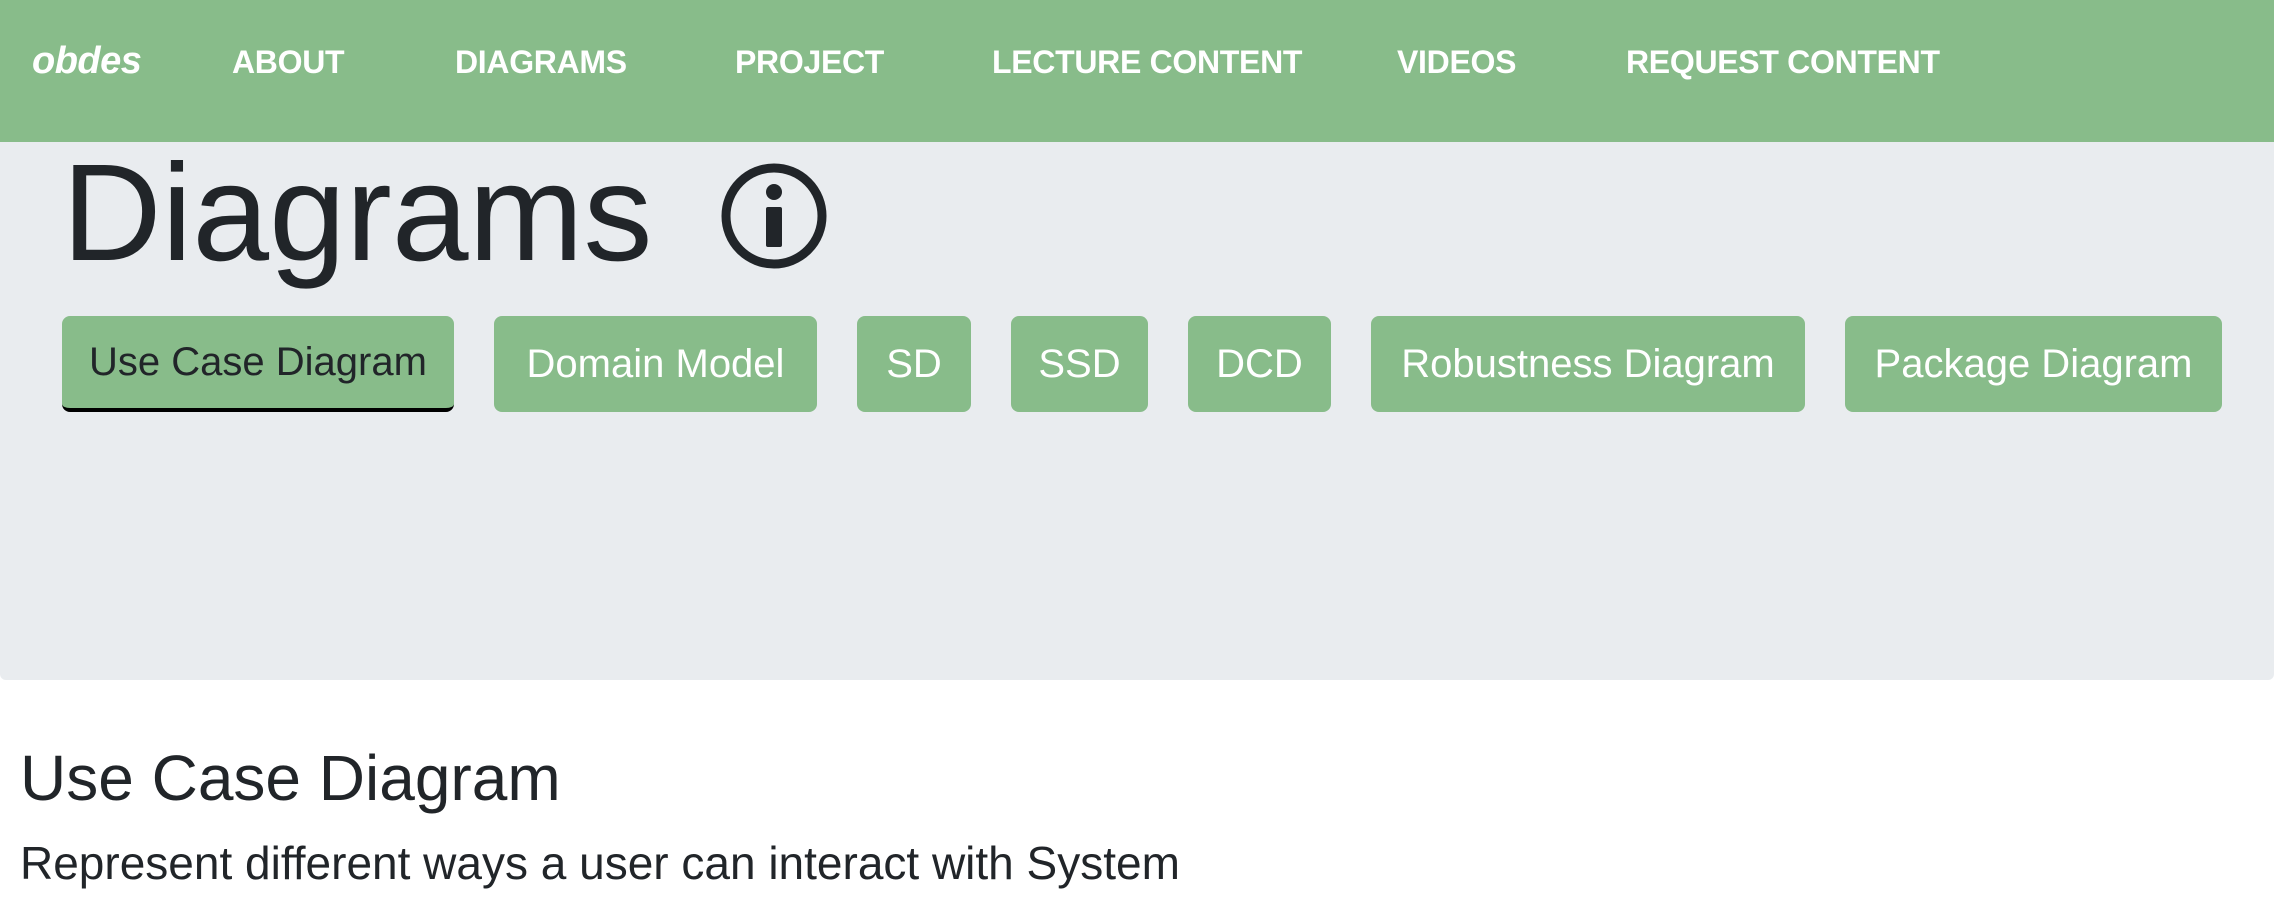  What do you see at coordinates (288, 62) in the screenshot?
I see `nav-link-about: ABOUT` at bounding box center [288, 62].